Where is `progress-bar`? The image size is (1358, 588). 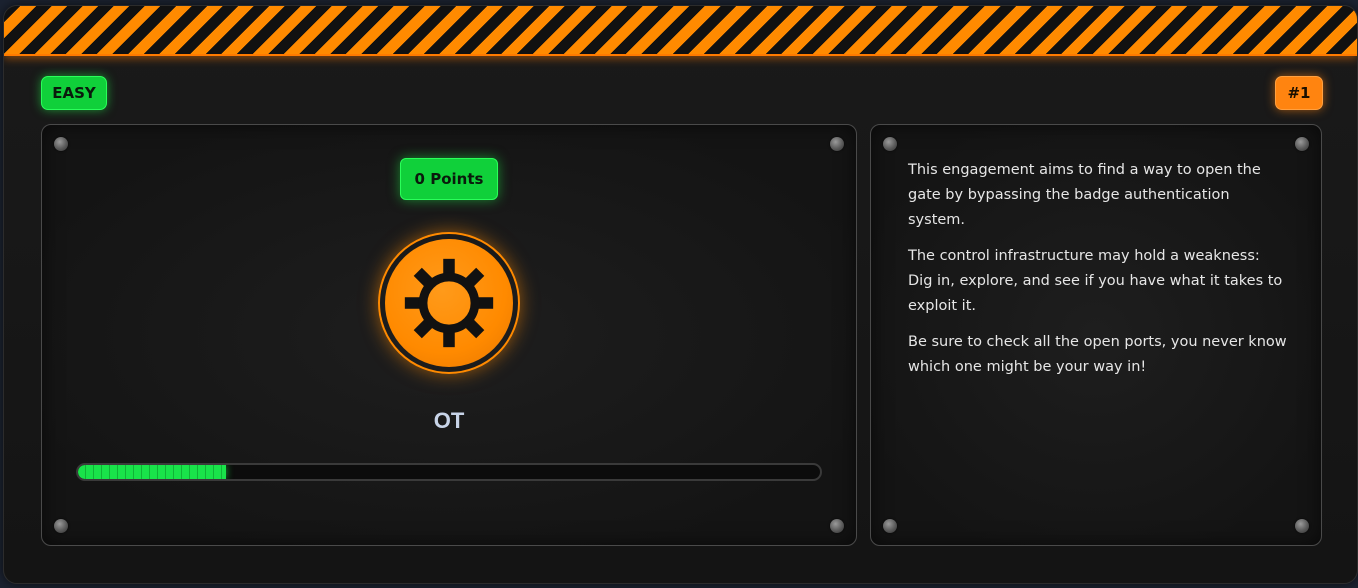
progress-bar is located at coordinates (449, 472).